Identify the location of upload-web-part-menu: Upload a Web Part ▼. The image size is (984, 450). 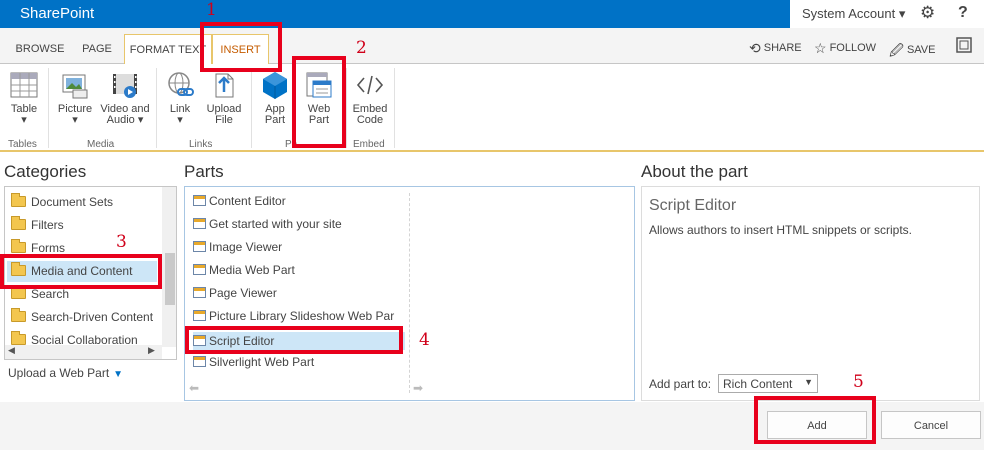
(65, 373).